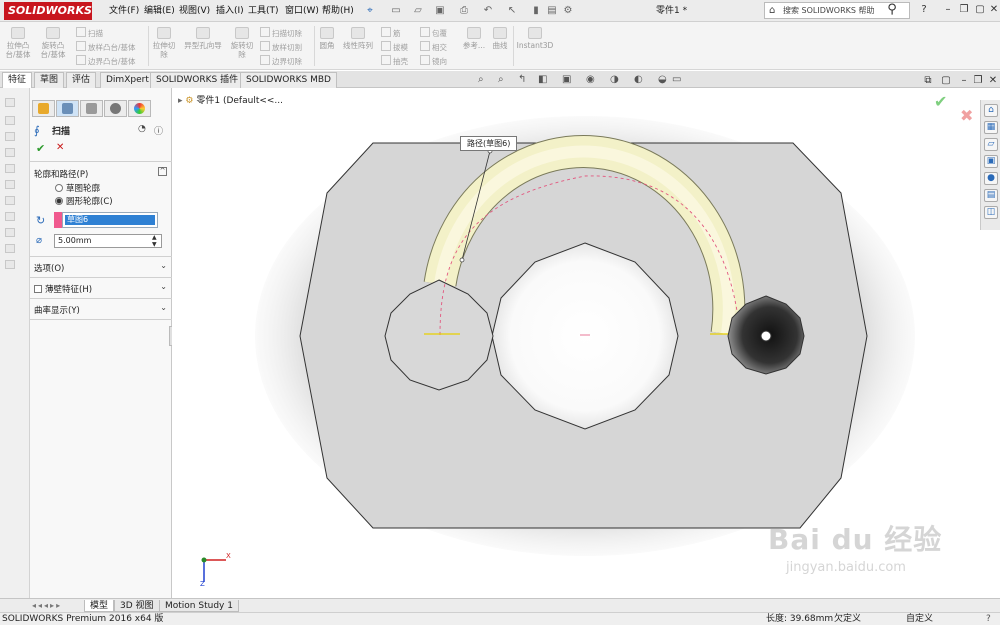 The width and height of the screenshot is (1000, 625). Describe the element at coordinates (991, 178) in the screenshot. I see `appearances-icon: ●` at that location.